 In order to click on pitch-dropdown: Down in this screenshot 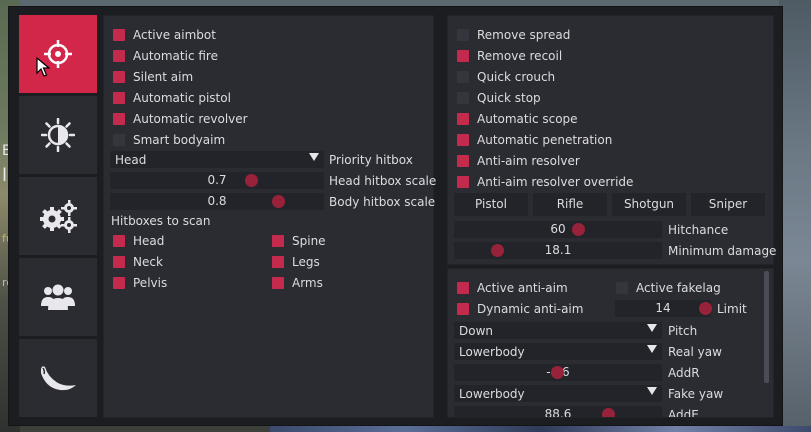, I will do `click(558, 330)`.